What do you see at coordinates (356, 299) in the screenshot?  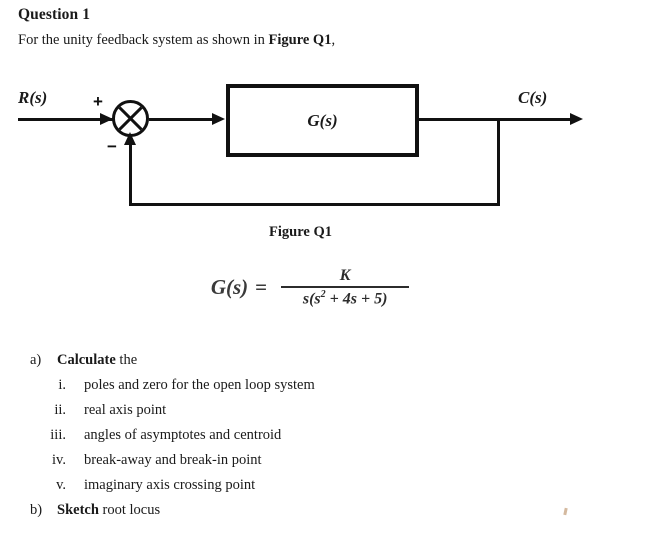 I see `denominator-rest: + 4s + 5)` at bounding box center [356, 299].